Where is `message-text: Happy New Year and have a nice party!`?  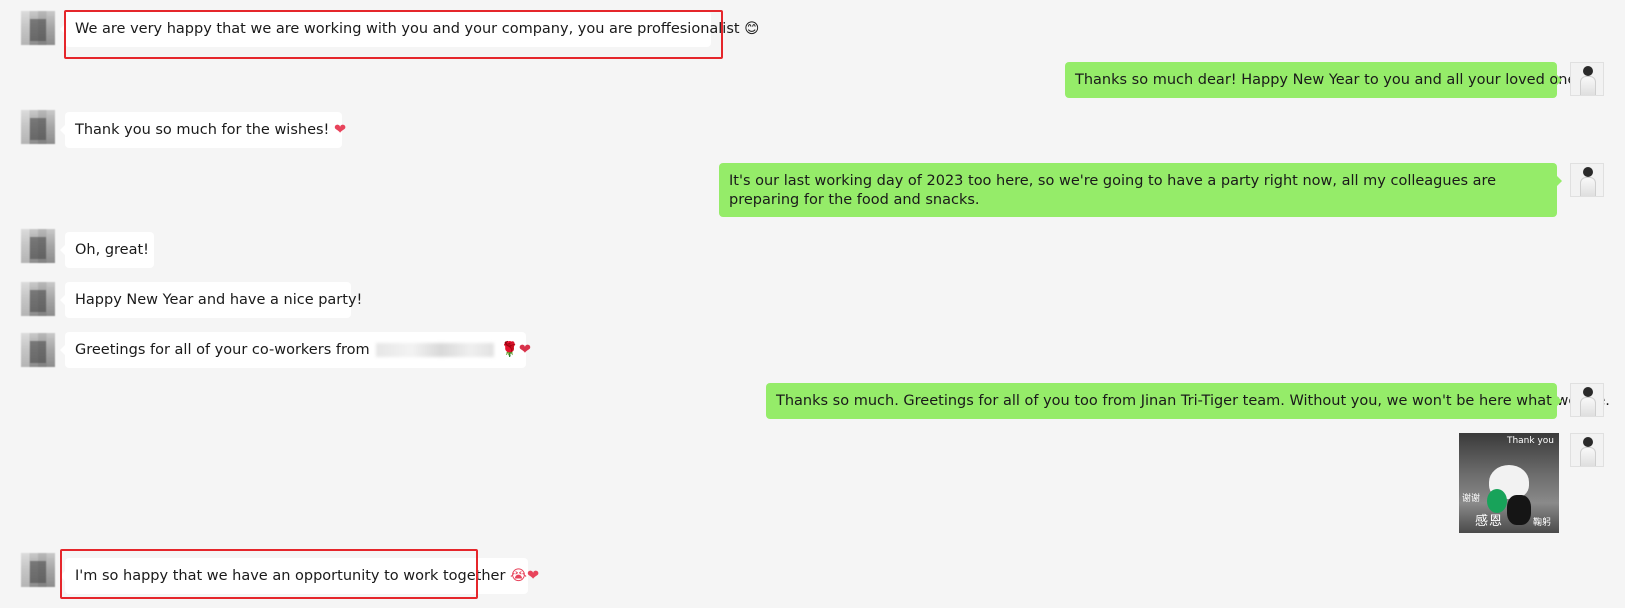
message-text: Happy New Year and have a nice party! is located at coordinates (219, 300).